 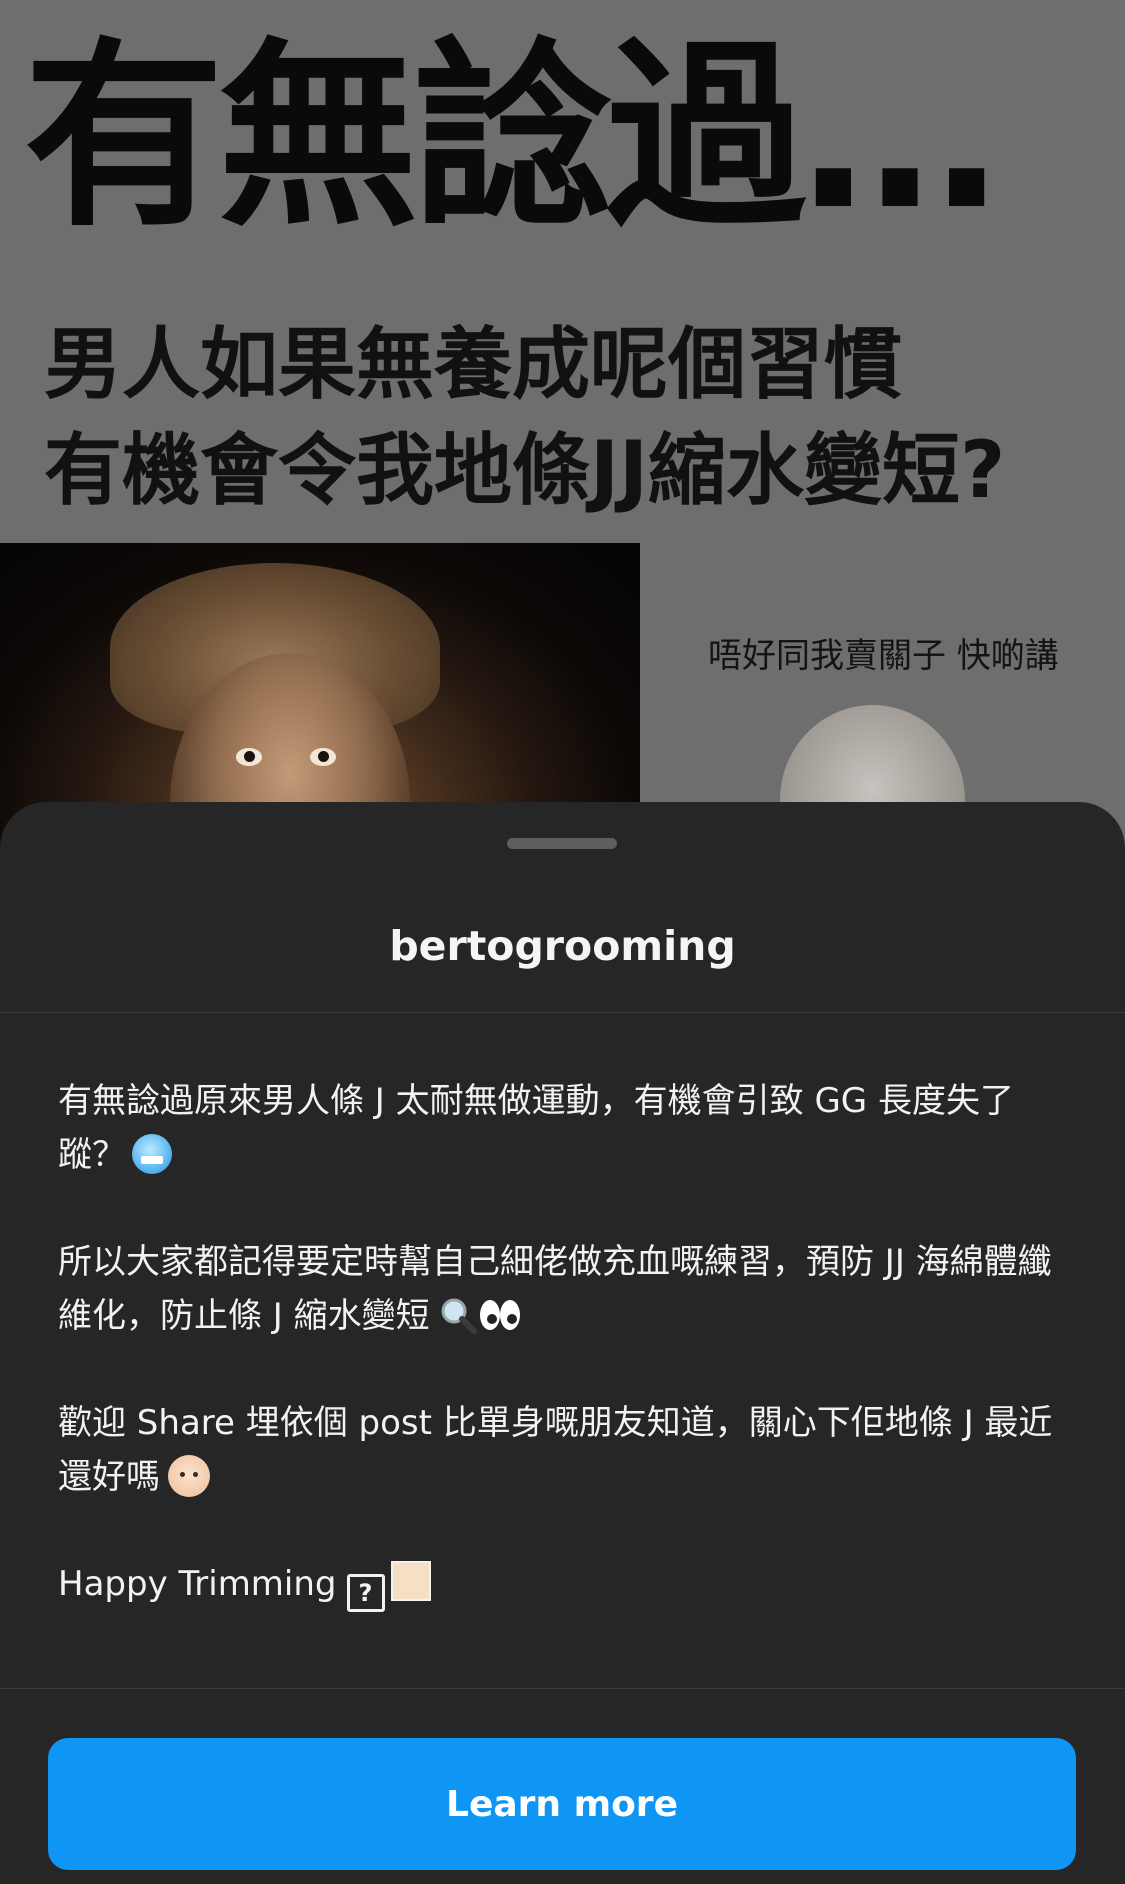 What do you see at coordinates (197, 1584) in the screenshot?
I see `caption-text-4: Happy Trimming` at bounding box center [197, 1584].